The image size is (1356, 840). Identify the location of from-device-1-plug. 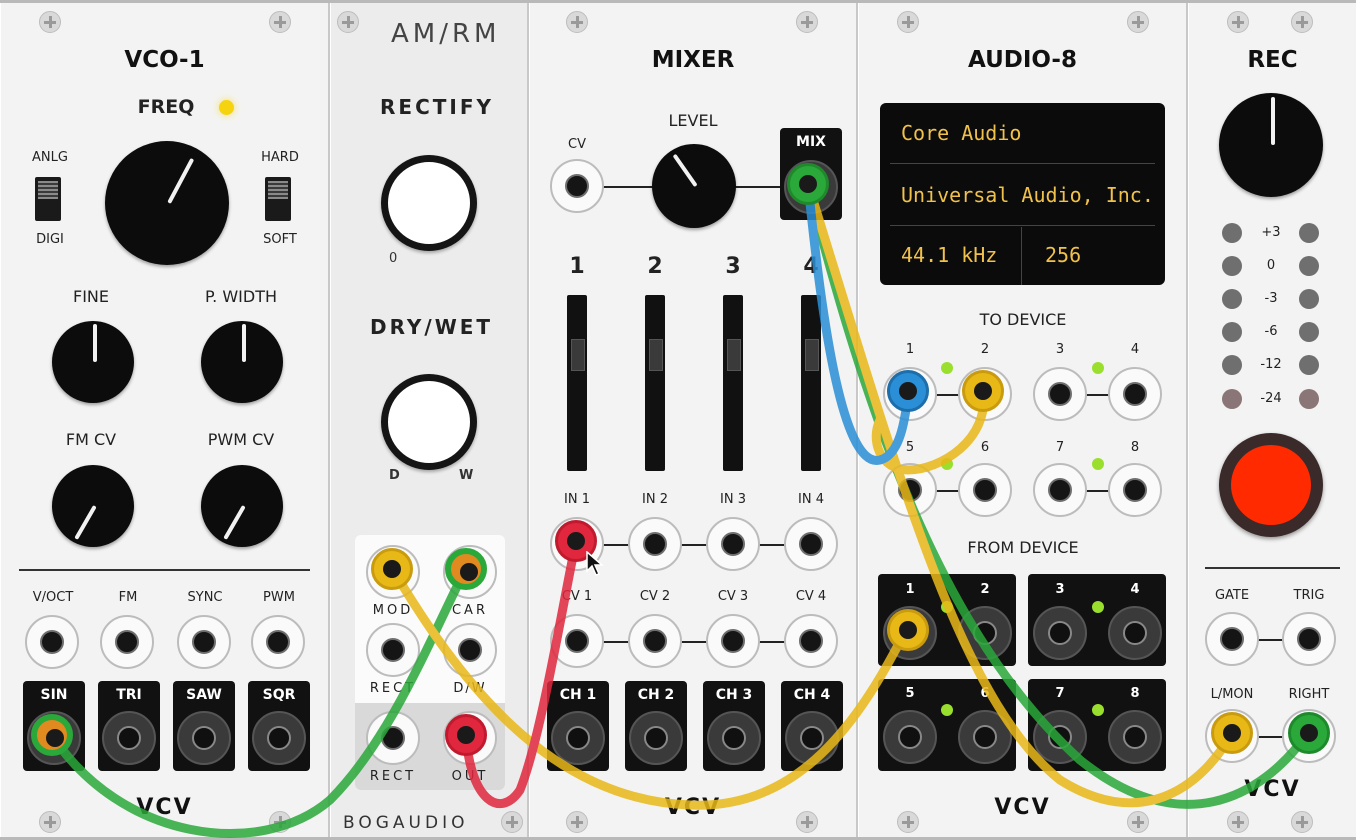
(908, 630).